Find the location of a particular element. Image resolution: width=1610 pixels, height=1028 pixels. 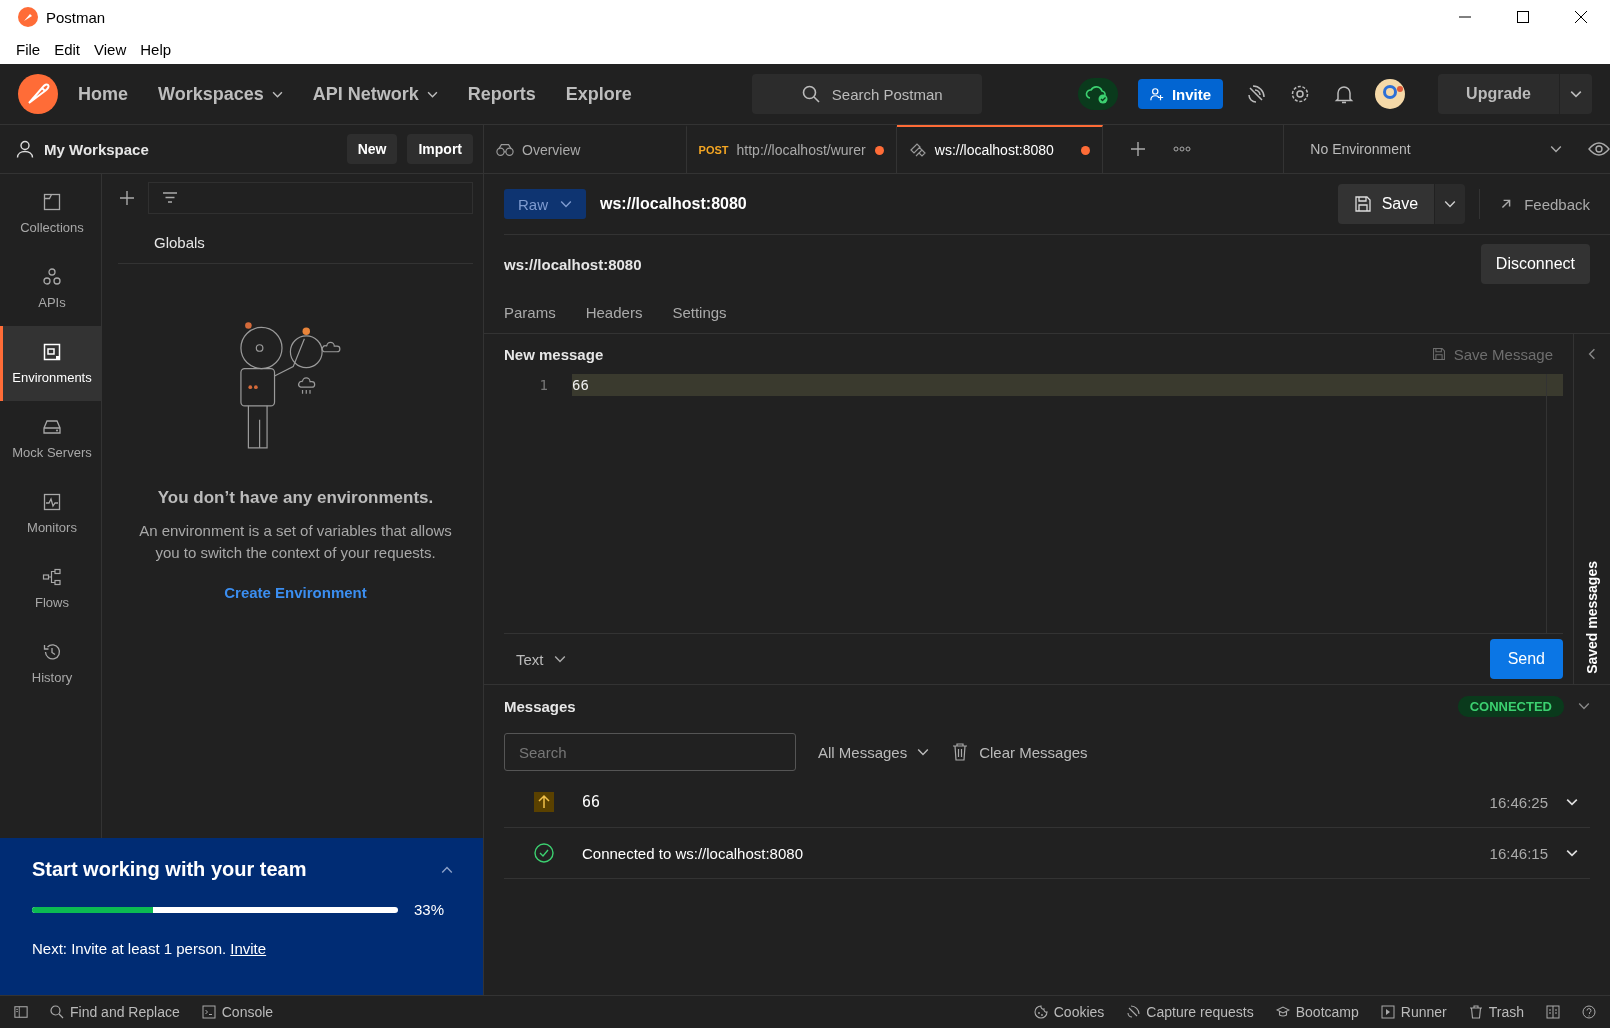

connection-status: CONNECTED is located at coordinates (1510, 706).